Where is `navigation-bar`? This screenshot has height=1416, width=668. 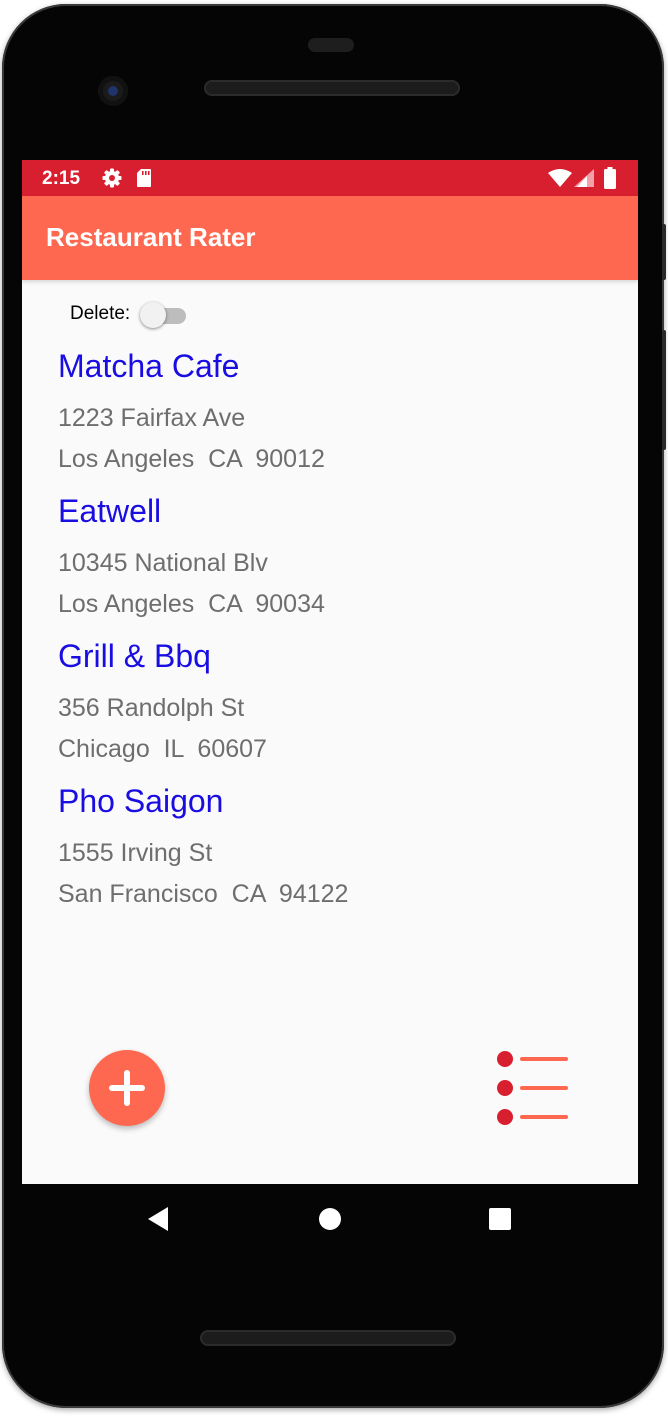 navigation-bar is located at coordinates (330, 1220).